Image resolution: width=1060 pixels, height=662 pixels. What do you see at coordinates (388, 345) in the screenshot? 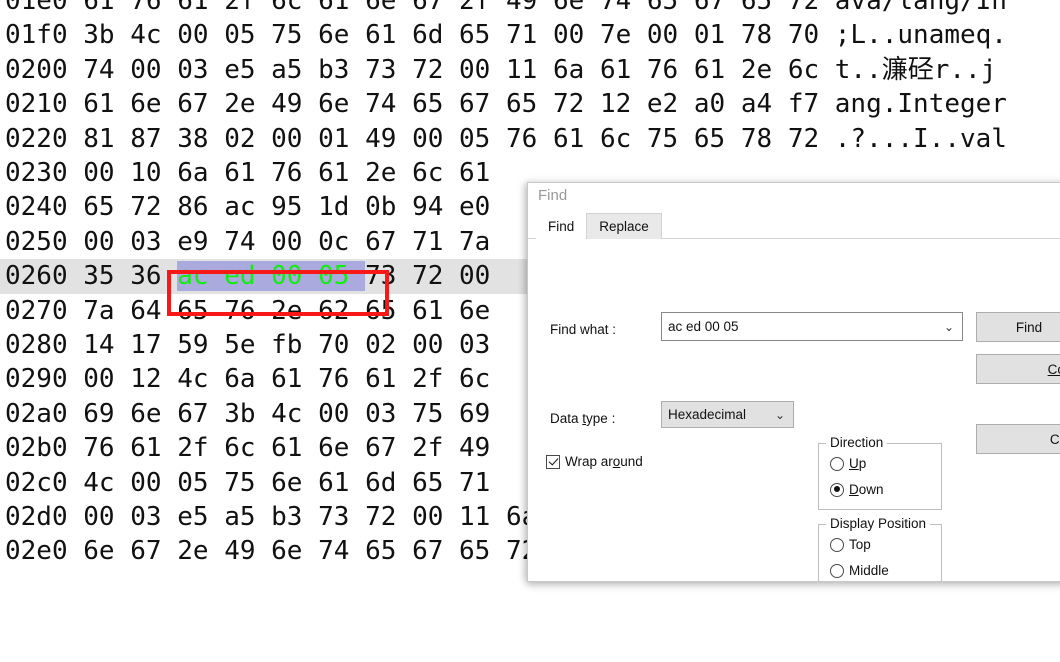
I see `hex-byte: 02` at bounding box center [388, 345].